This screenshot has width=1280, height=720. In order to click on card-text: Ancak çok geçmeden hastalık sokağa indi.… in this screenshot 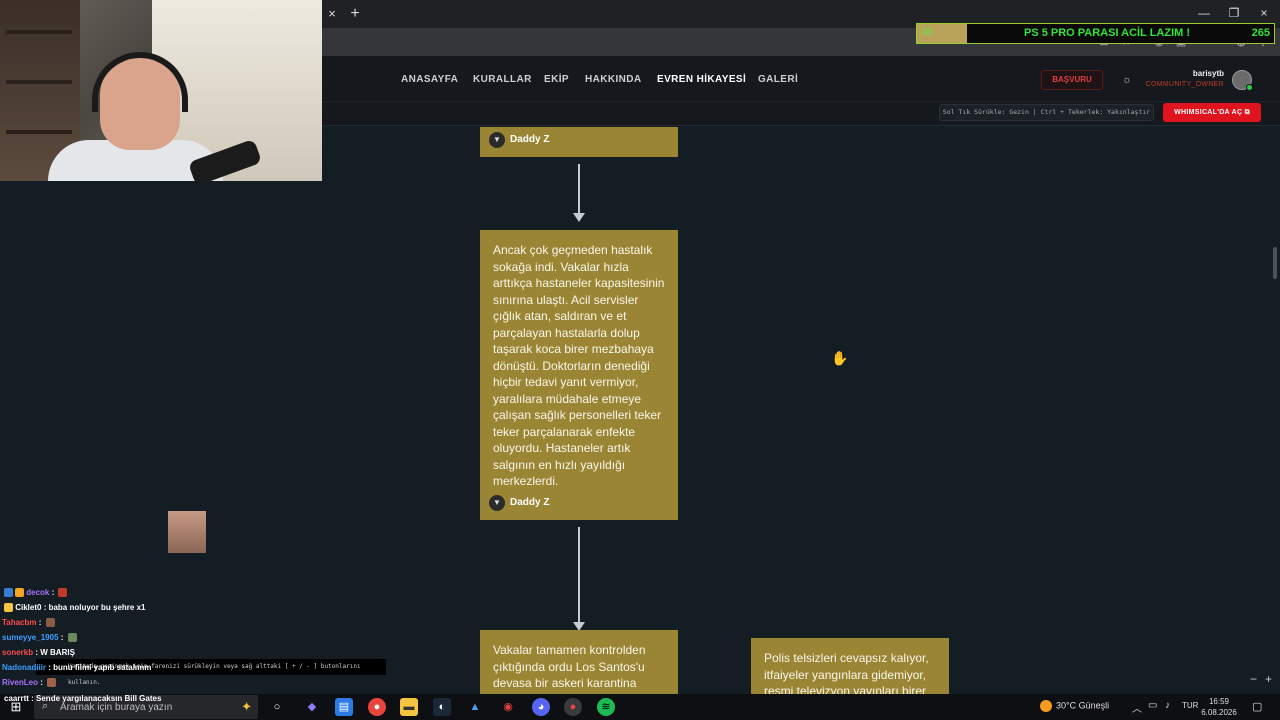, I will do `click(579, 365)`.